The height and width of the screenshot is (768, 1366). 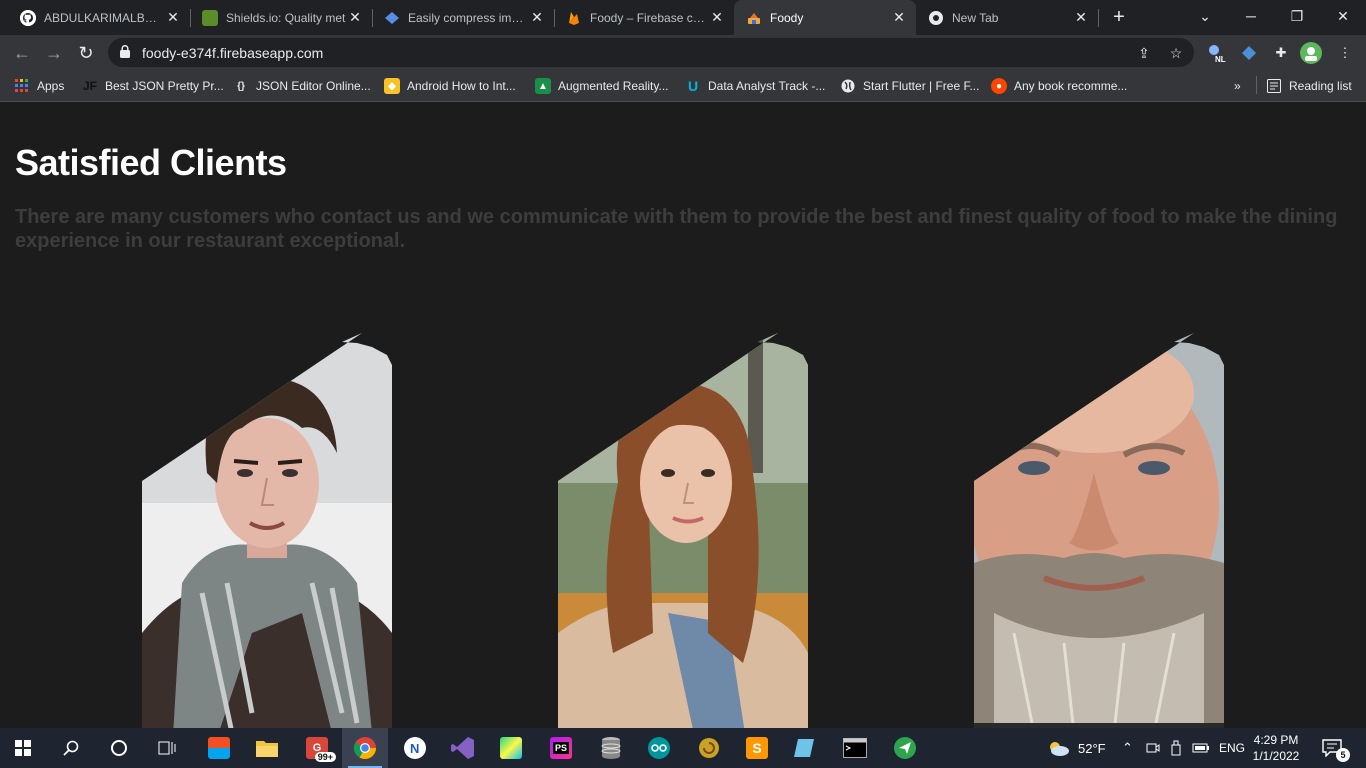 I want to click on start-button, so click(x=23, y=748).